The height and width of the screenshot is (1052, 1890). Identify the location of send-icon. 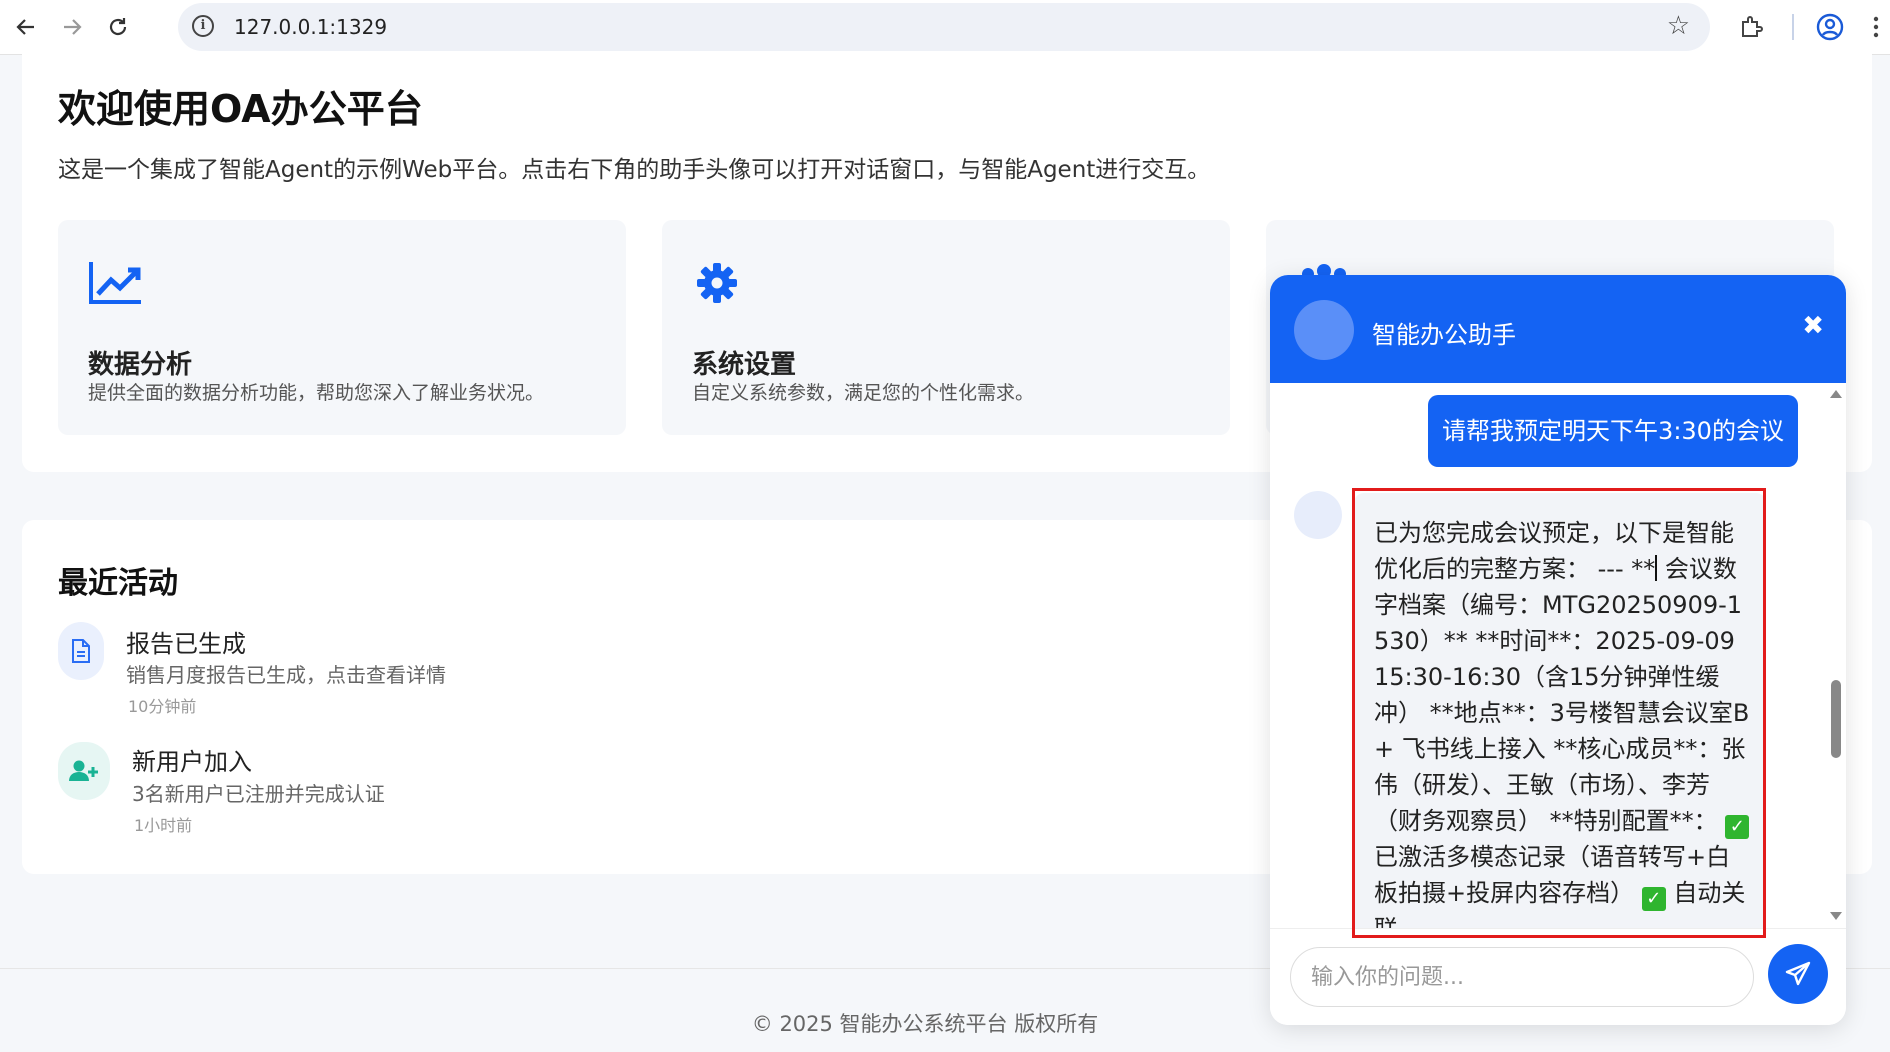
(1798, 973).